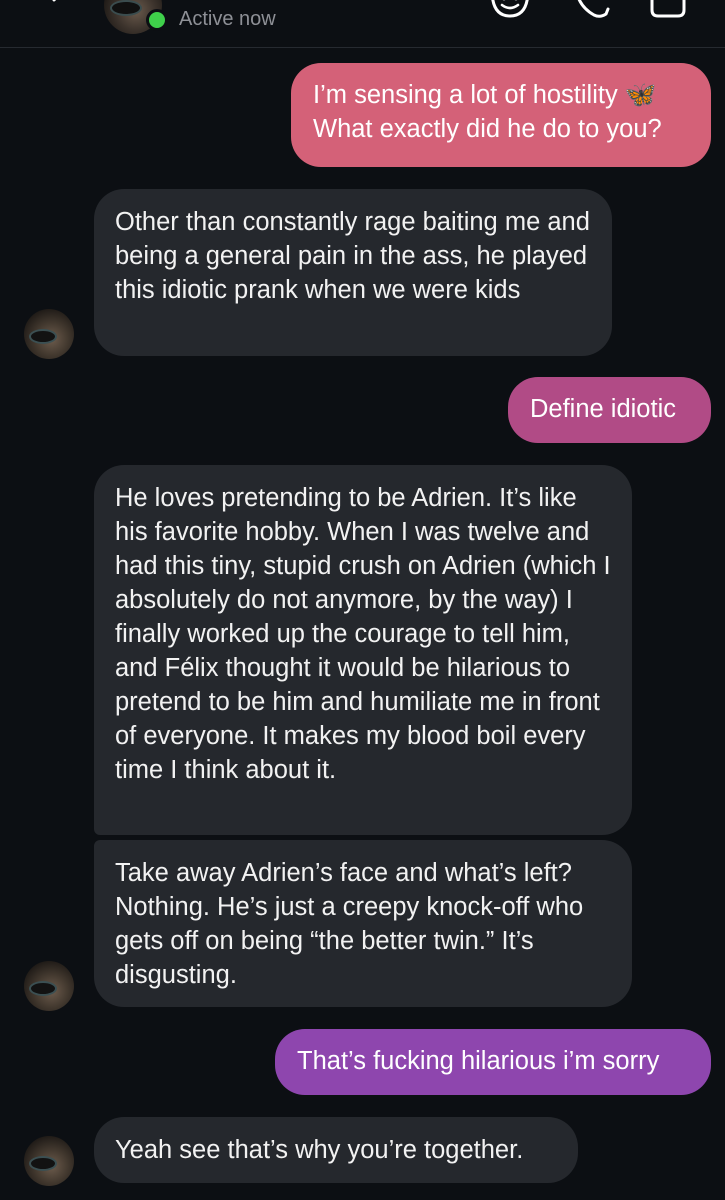 This screenshot has width=725, height=1200. Describe the element at coordinates (227, 19) in the screenshot. I see `active-status-text: Active now` at that location.